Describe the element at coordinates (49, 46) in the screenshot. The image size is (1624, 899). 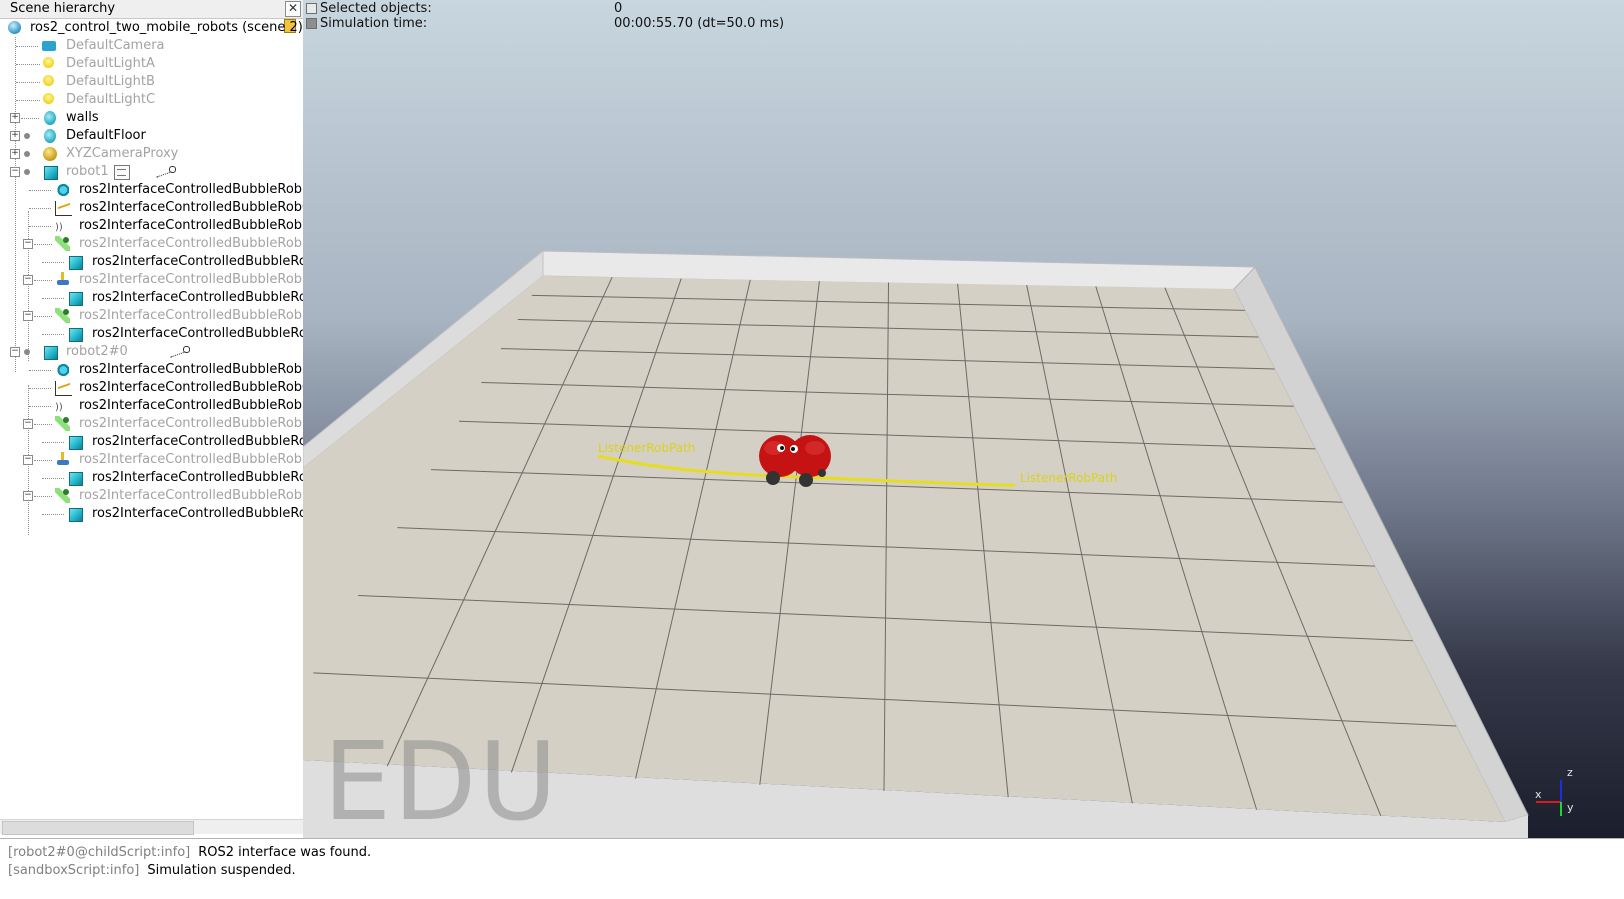
I see `camera-icon` at that location.